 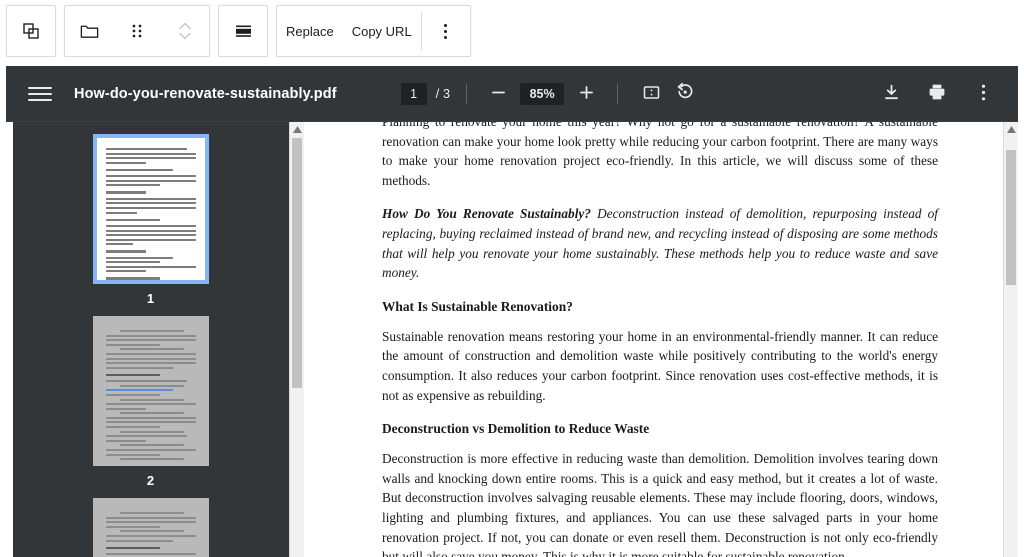 I want to click on folder-icon, so click(x=89, y=31).